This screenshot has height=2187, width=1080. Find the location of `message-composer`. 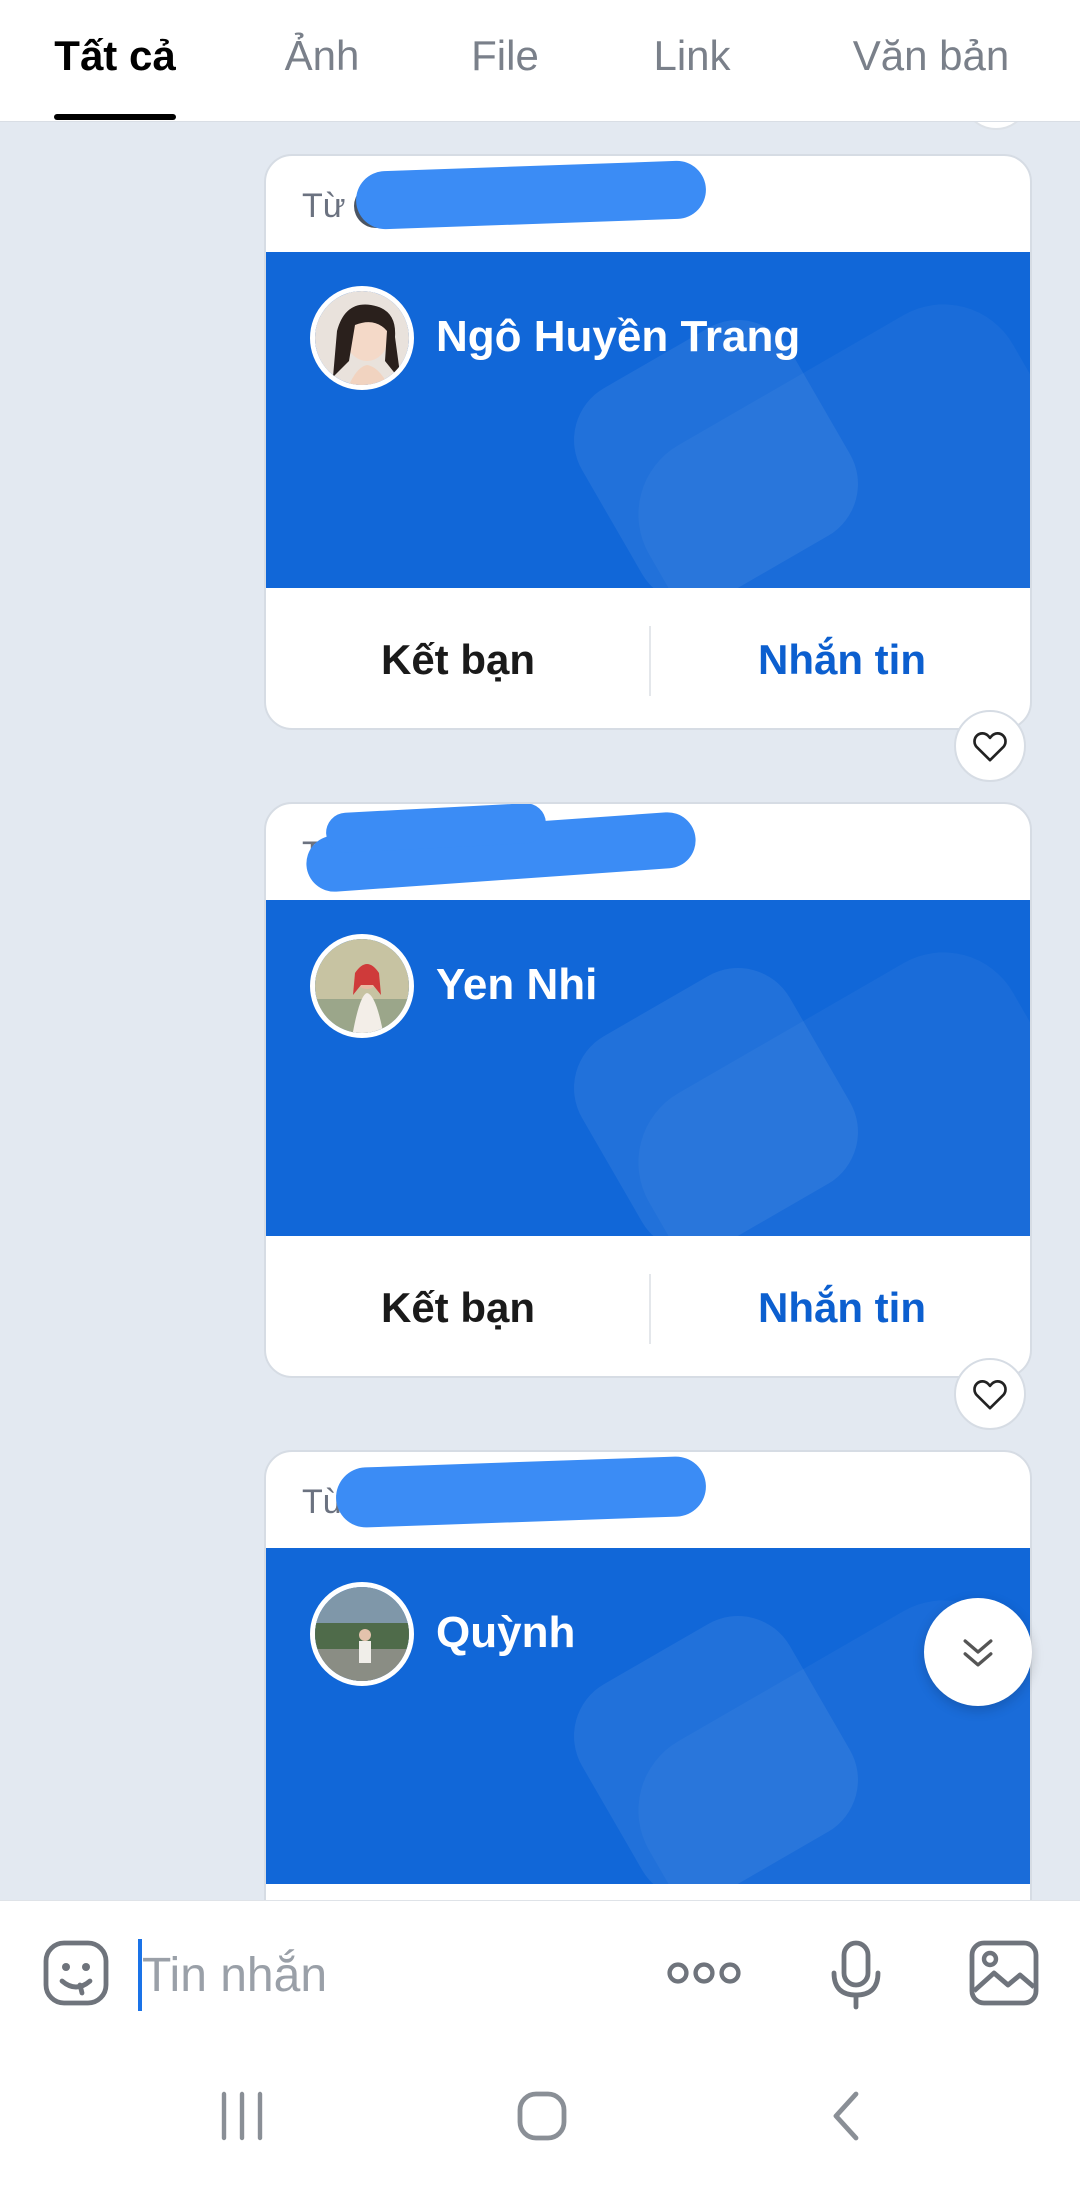

message-composer is located at coordinates (540, 1973).